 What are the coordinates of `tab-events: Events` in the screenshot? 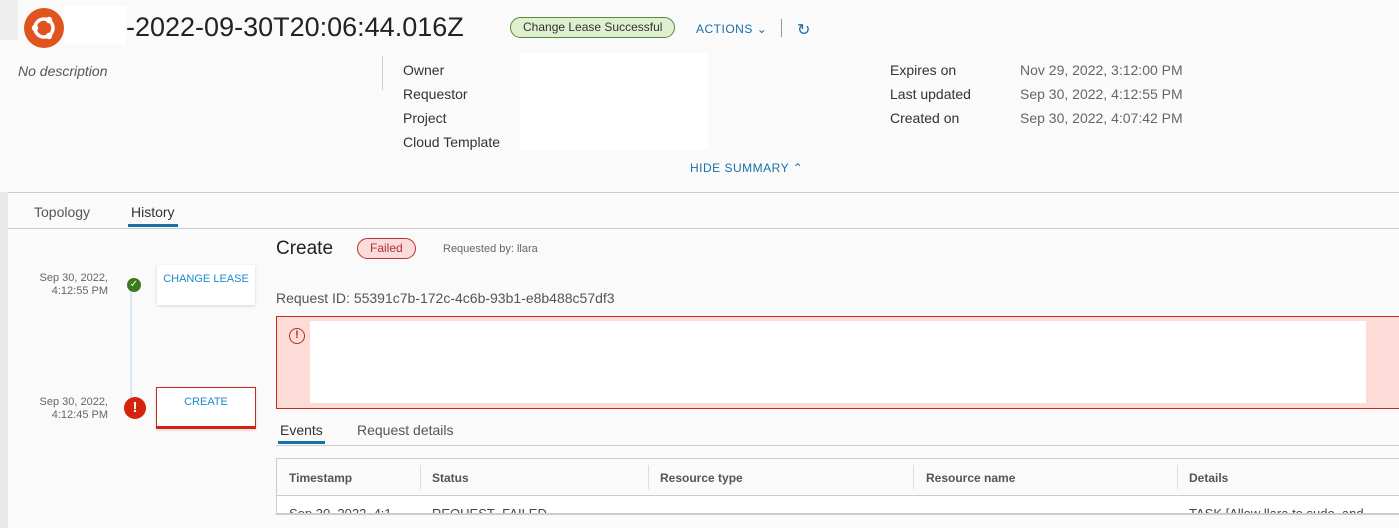 It's located at (301, 433).